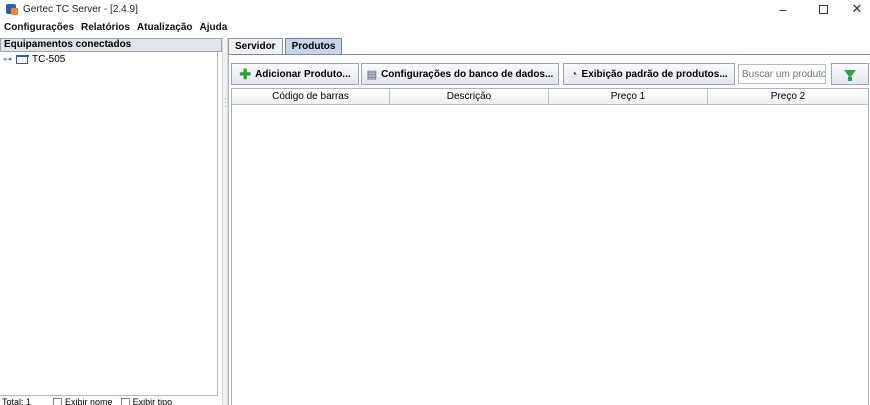 This screenshot has height=405, width=870. I want to click on close-button: ✕, so click(855, 9).